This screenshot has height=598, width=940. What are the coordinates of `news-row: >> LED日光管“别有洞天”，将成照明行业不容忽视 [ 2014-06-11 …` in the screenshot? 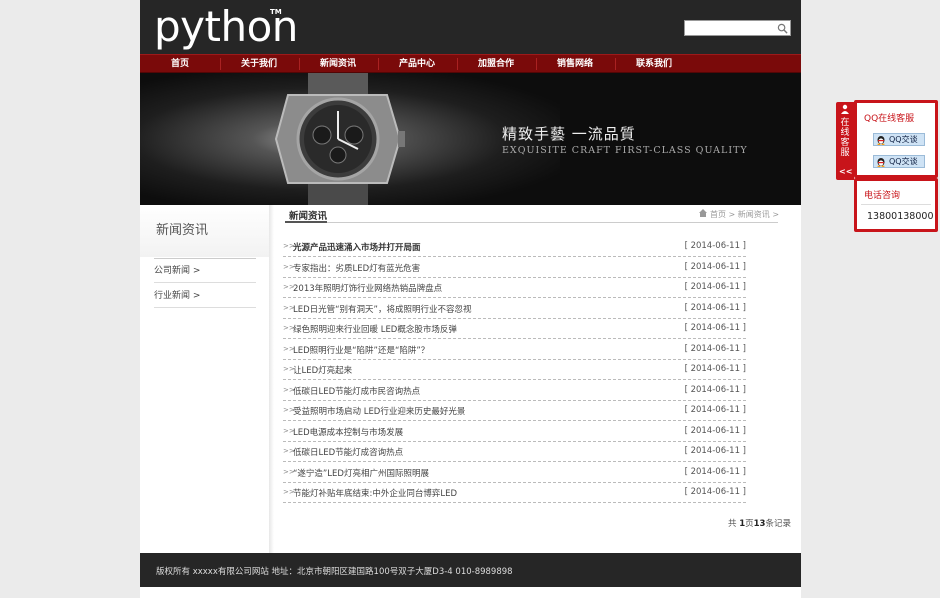 It's located at (514, 309).